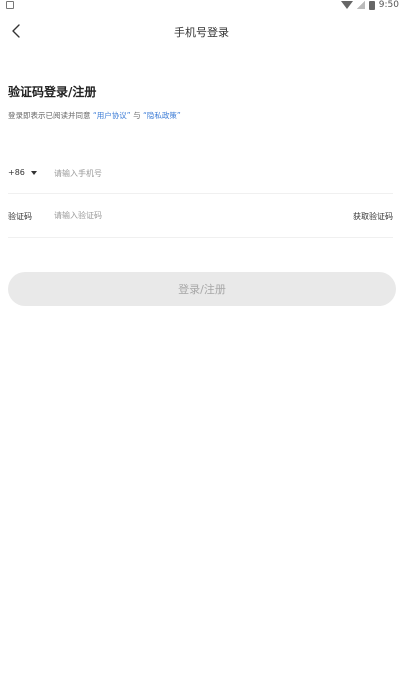 The height and width of the screenshot is (674, 403). I want to click on header: 手机号登录, so click(201, 32).